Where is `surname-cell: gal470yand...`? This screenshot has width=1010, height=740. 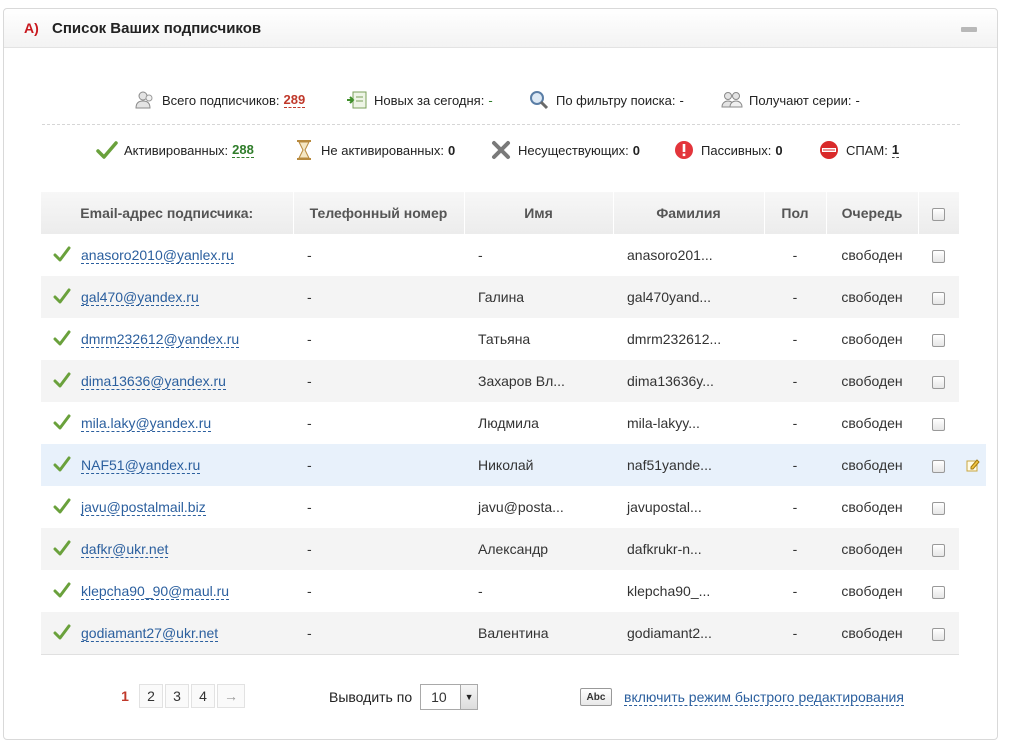 surname-cell: gal470yand... is located at coordinates (688, 297).